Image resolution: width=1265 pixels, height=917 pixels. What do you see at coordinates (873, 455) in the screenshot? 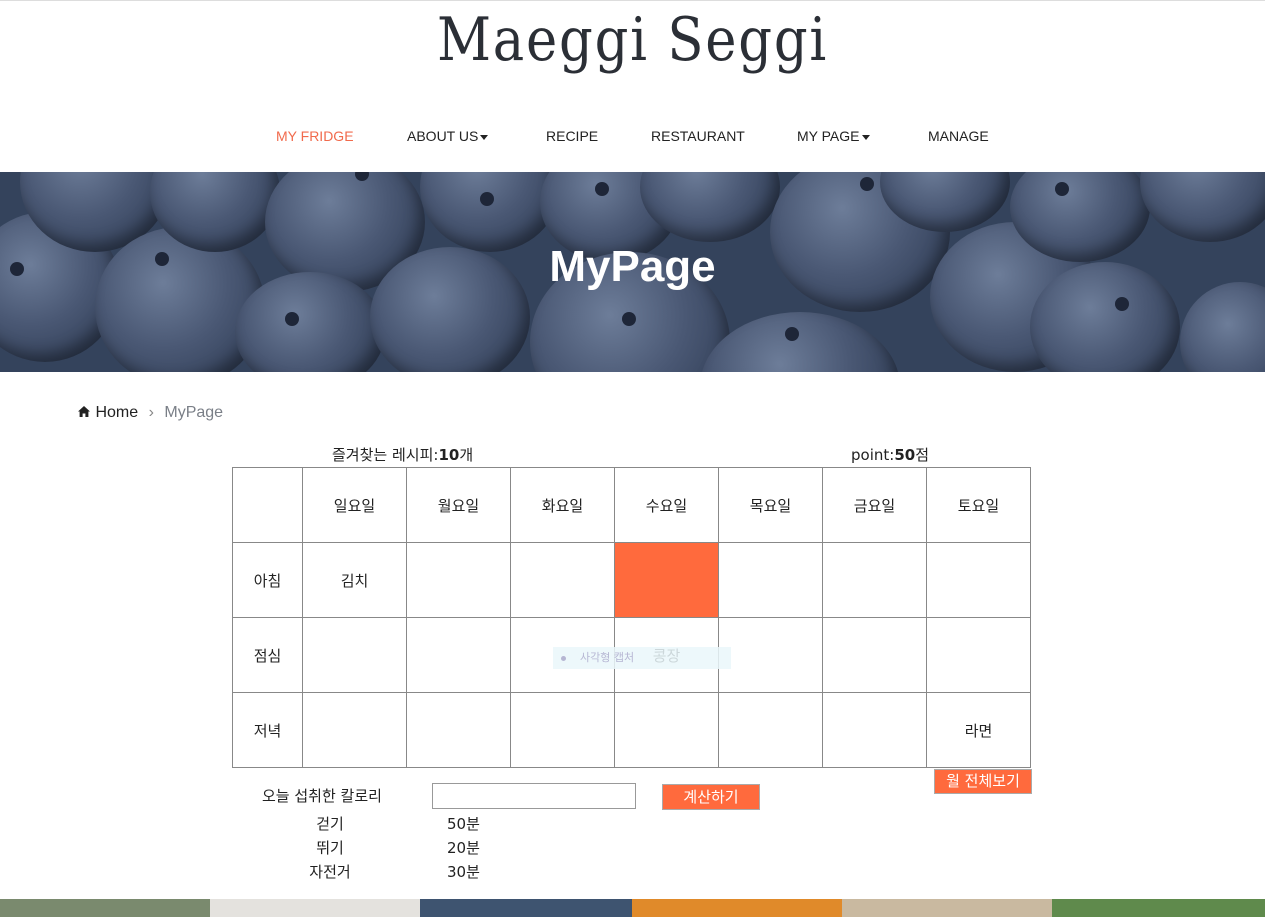
I see `point-label: point:` at bounding box center [873, 455].